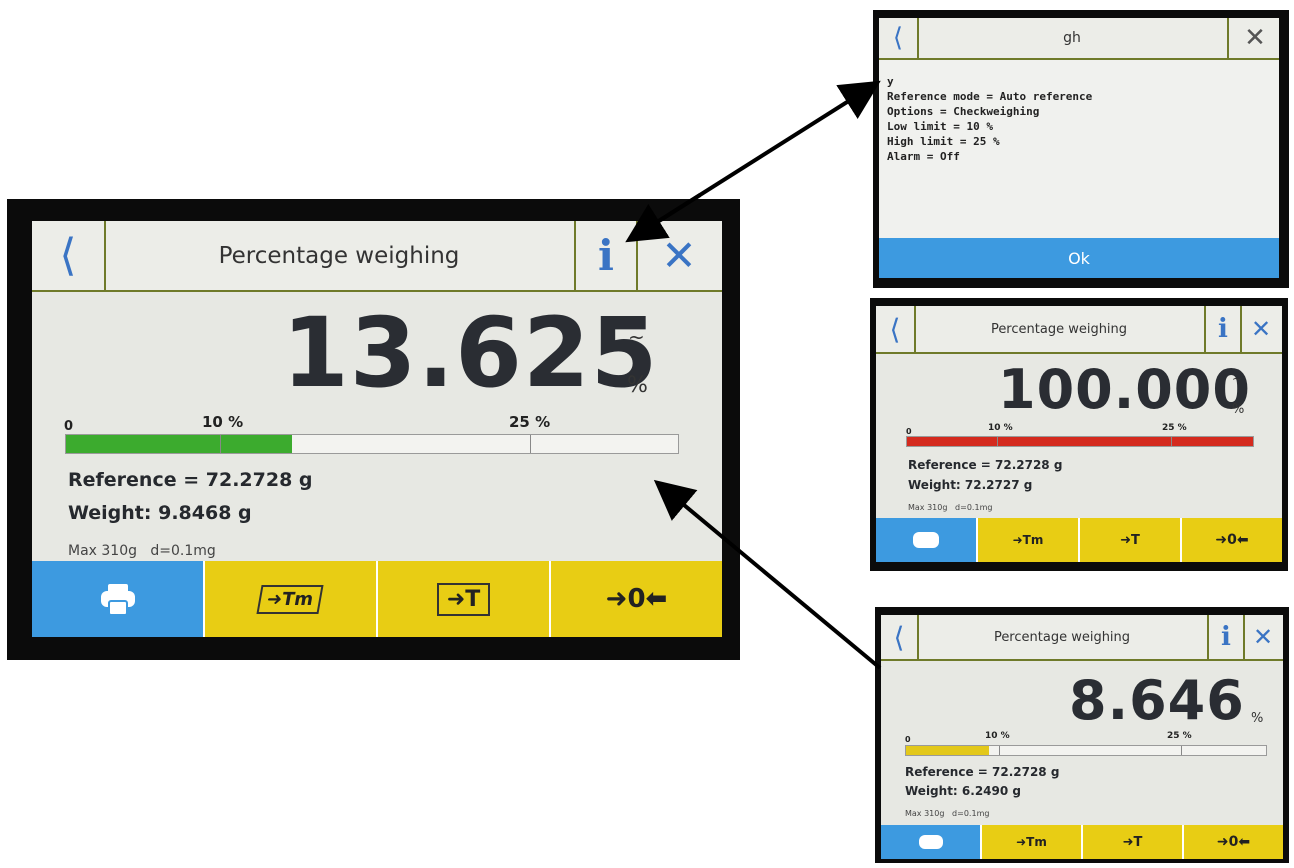 This screenshot has width=1294, height=868. Describe the element at coordinates (767, 574) in the screenshot. I see `arrow-to-progress-bar` at that location.